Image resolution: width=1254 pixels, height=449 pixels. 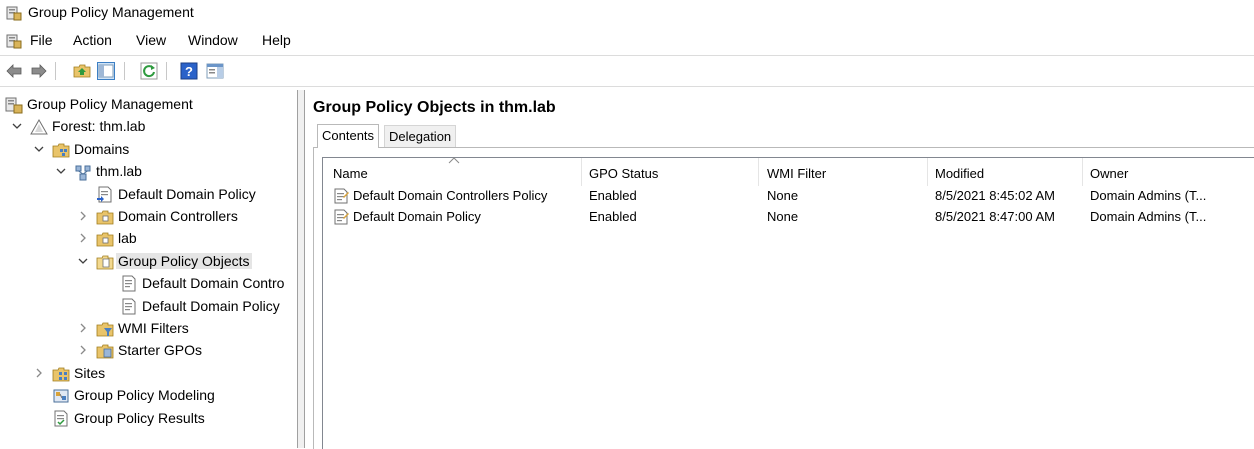 What do you see at coordinates (90, 372) in the screenshot?
I see `tree-item-label: Sites` at bounding box center [90, 372].